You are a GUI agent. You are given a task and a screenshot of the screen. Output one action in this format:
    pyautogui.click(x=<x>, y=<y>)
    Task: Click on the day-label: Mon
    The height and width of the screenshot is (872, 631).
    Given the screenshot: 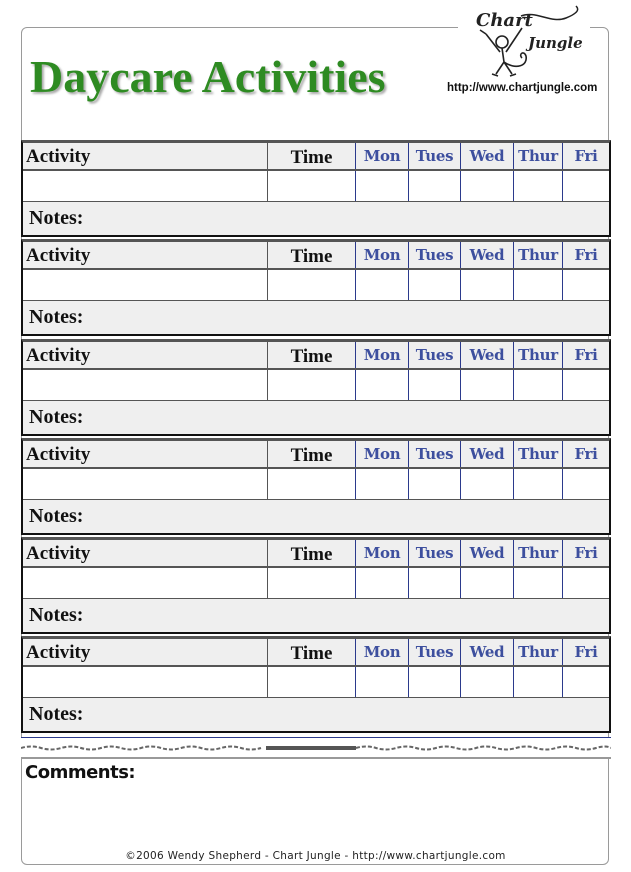 What is the action you would take?
    pyautogui.click(x=382, y=255)
    